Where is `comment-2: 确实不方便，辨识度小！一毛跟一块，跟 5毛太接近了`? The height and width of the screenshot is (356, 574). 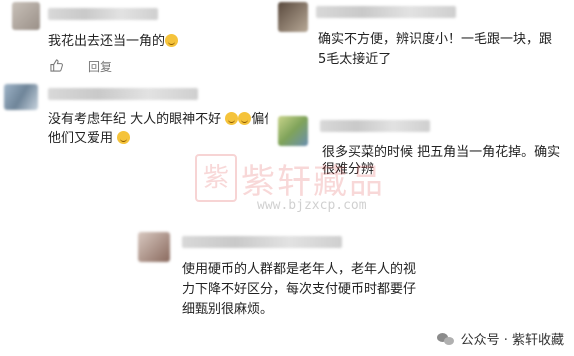 comment-2: 确实不方便，辨识度小！一毛跟一块，跟 5毛太接近了 is located at coordinates (421, 37).